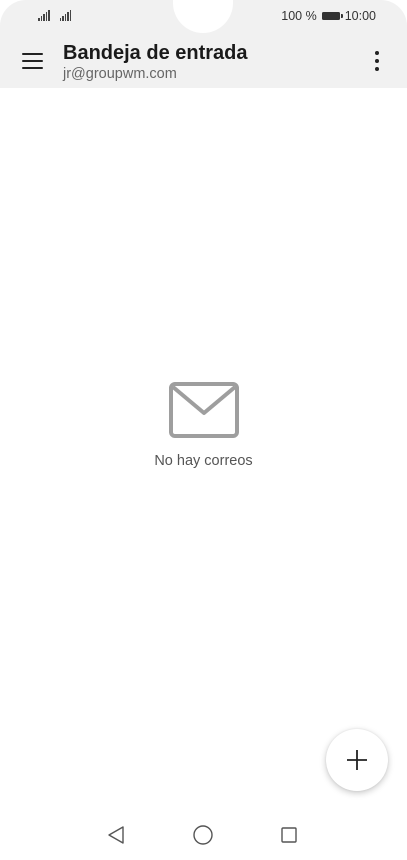 This screenshot has height=860, width=407. I want to click on more-vert-icon, so click(377, 61).